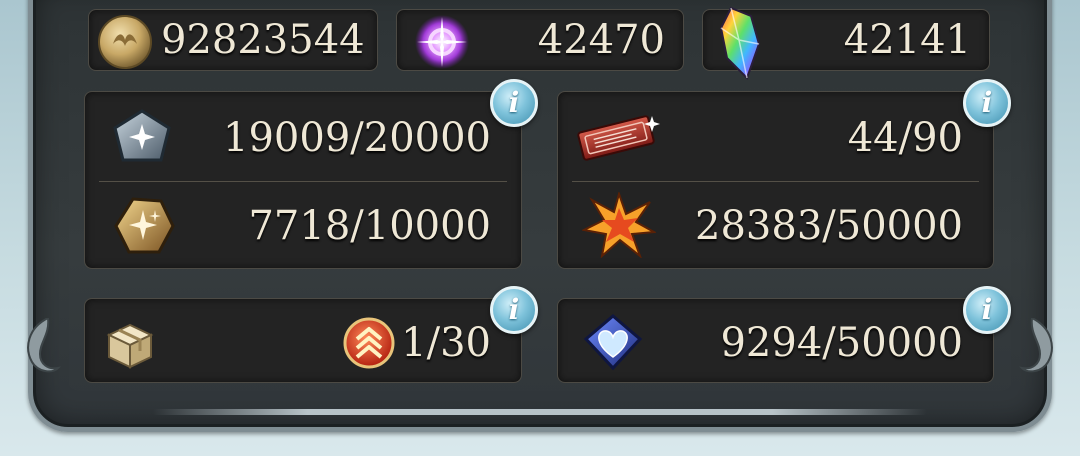 The height and width of the screenshot is (456, 1080). I want to click on rupie-value: 92823544, so click(263, 40).